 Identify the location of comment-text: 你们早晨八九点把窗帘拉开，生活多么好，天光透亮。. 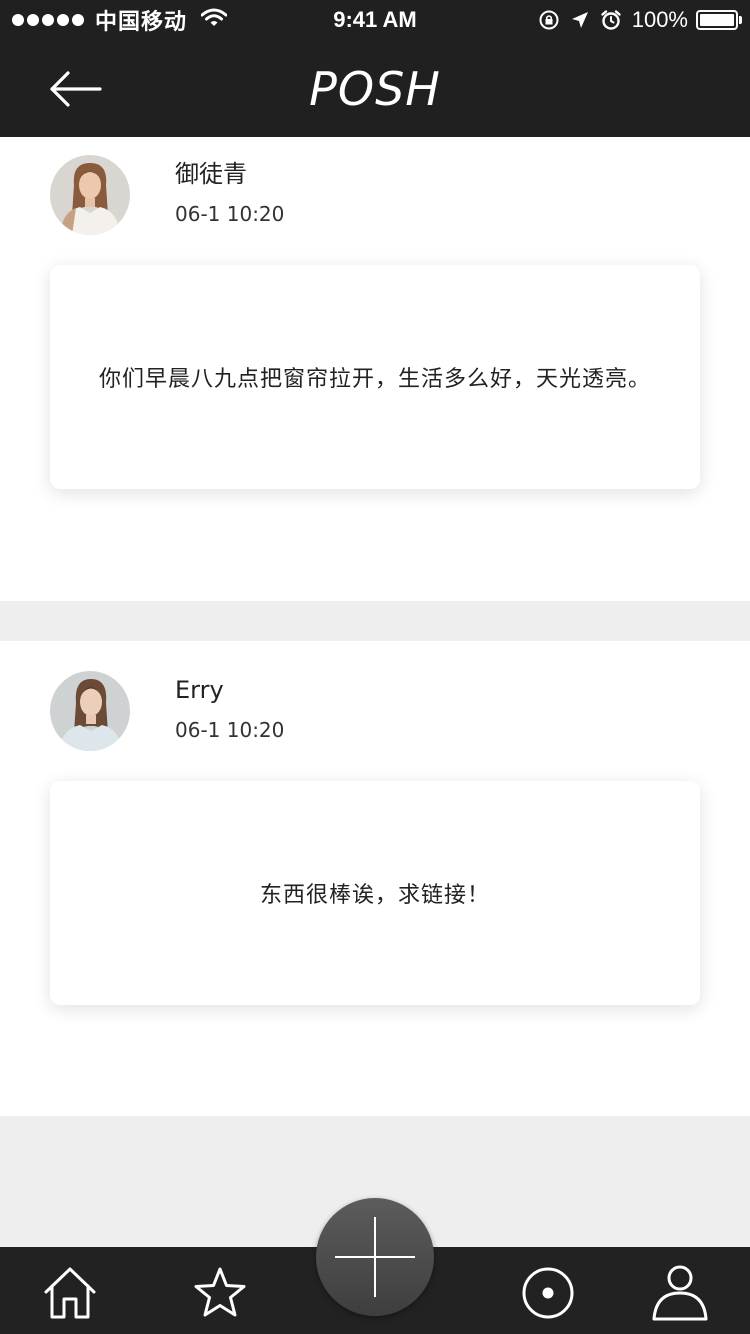
(374, 379).